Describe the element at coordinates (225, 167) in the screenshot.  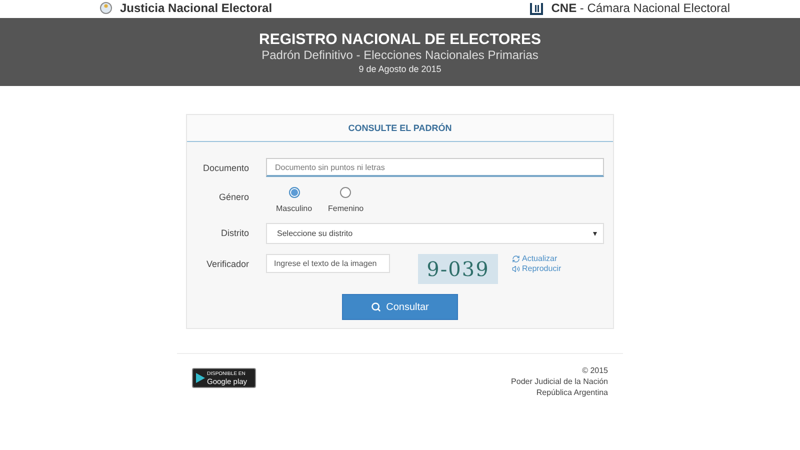
I see `field-label: Documento` at that location.